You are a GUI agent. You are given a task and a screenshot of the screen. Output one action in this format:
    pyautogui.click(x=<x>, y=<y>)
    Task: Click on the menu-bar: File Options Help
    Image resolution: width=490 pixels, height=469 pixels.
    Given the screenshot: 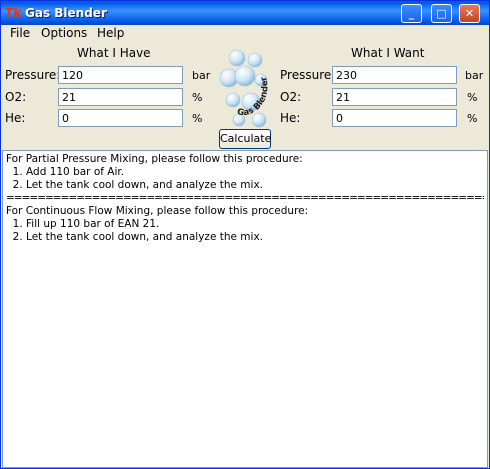 What is the action you would take?
    pyautogui.click(x=245, y=33)
    